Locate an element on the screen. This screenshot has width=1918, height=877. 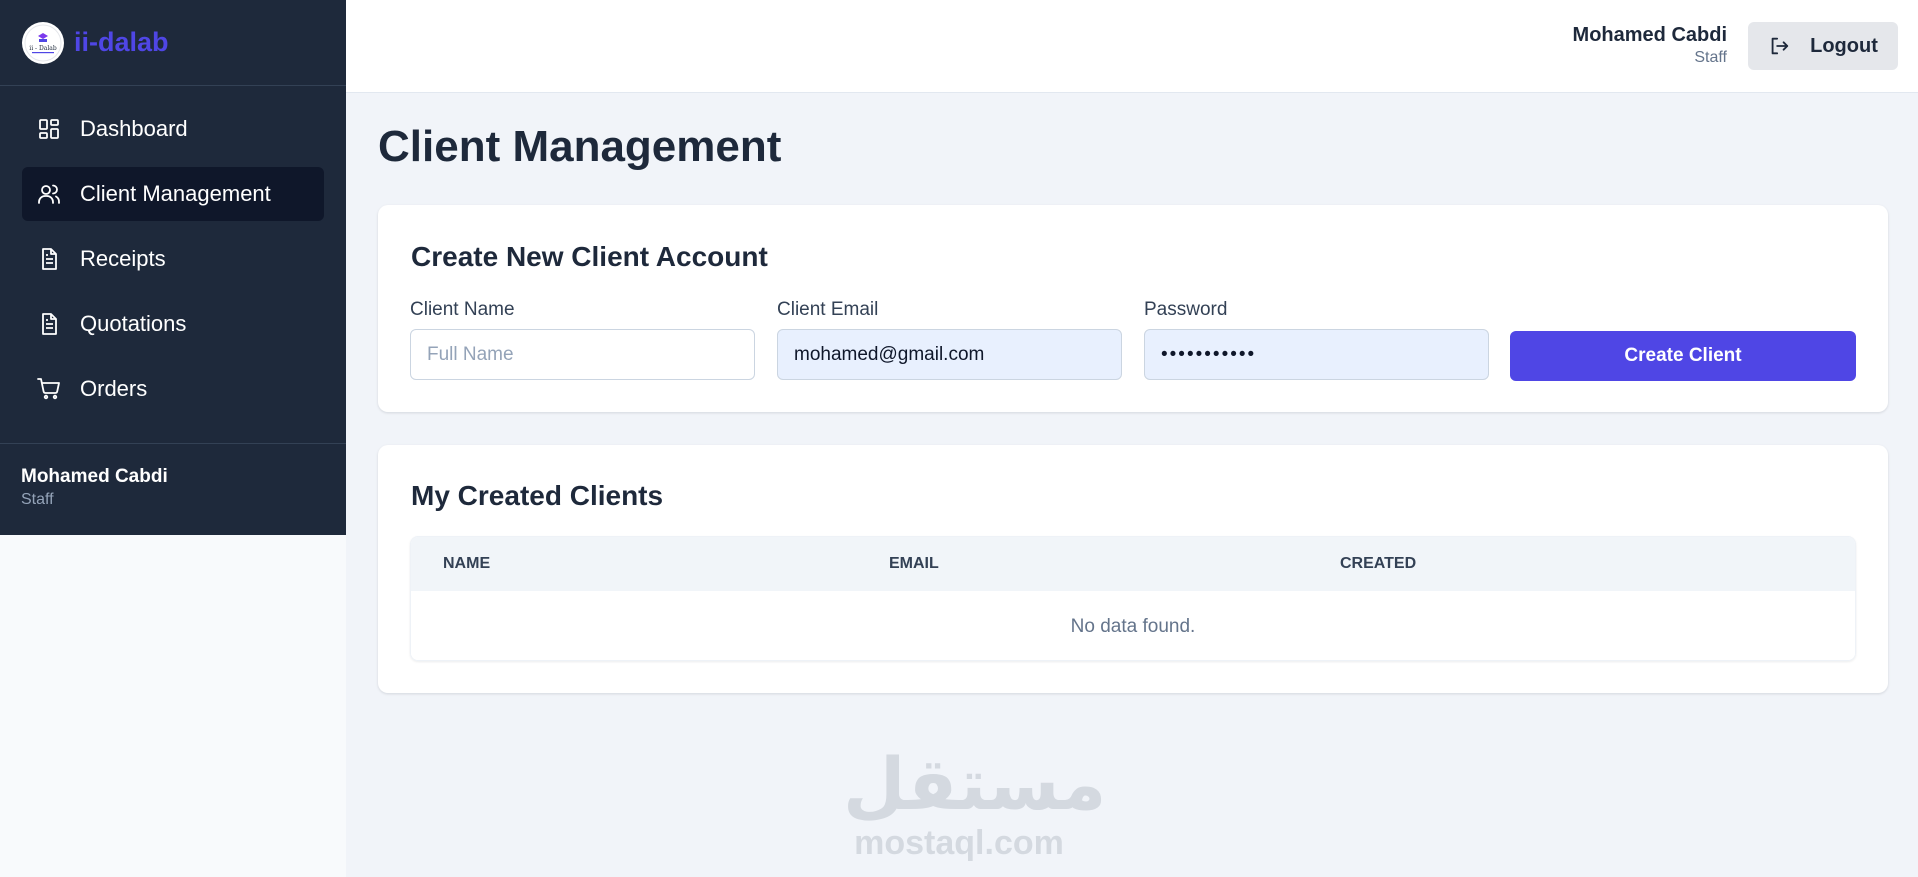
sidebar-item-label: Dashboard is located at coordinates (134, 128).